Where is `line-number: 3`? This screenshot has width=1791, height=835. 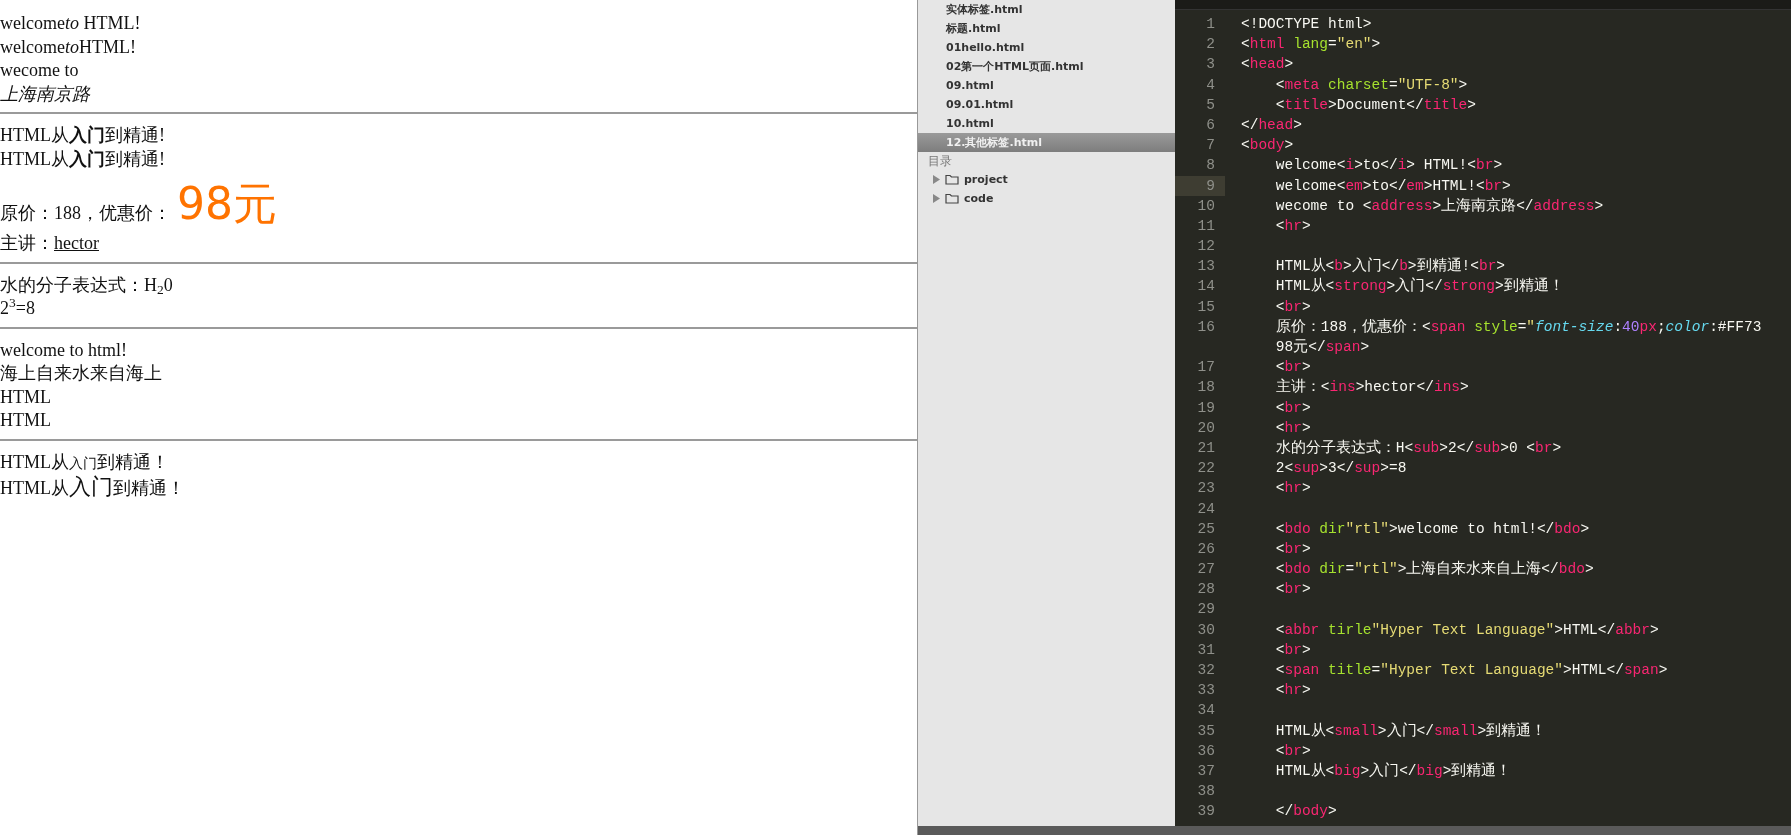 line-number: 3 is located at coordinates (1210, 64).